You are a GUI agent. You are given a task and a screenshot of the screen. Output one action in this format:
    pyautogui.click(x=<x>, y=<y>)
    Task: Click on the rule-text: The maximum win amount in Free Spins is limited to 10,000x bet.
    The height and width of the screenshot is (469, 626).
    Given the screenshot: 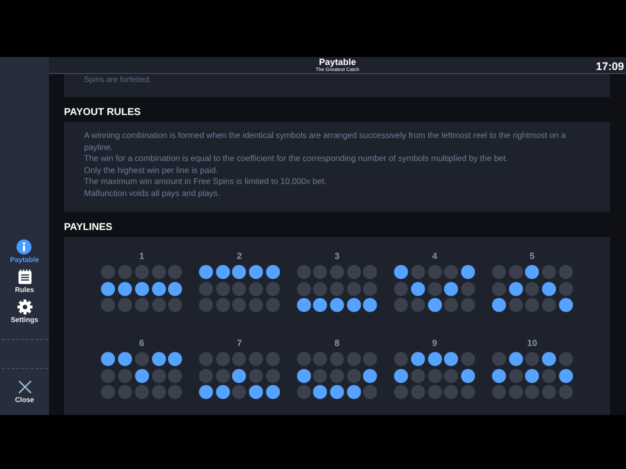 What is the action you would take?
    pyautogui.click(x=206, y=182)
    